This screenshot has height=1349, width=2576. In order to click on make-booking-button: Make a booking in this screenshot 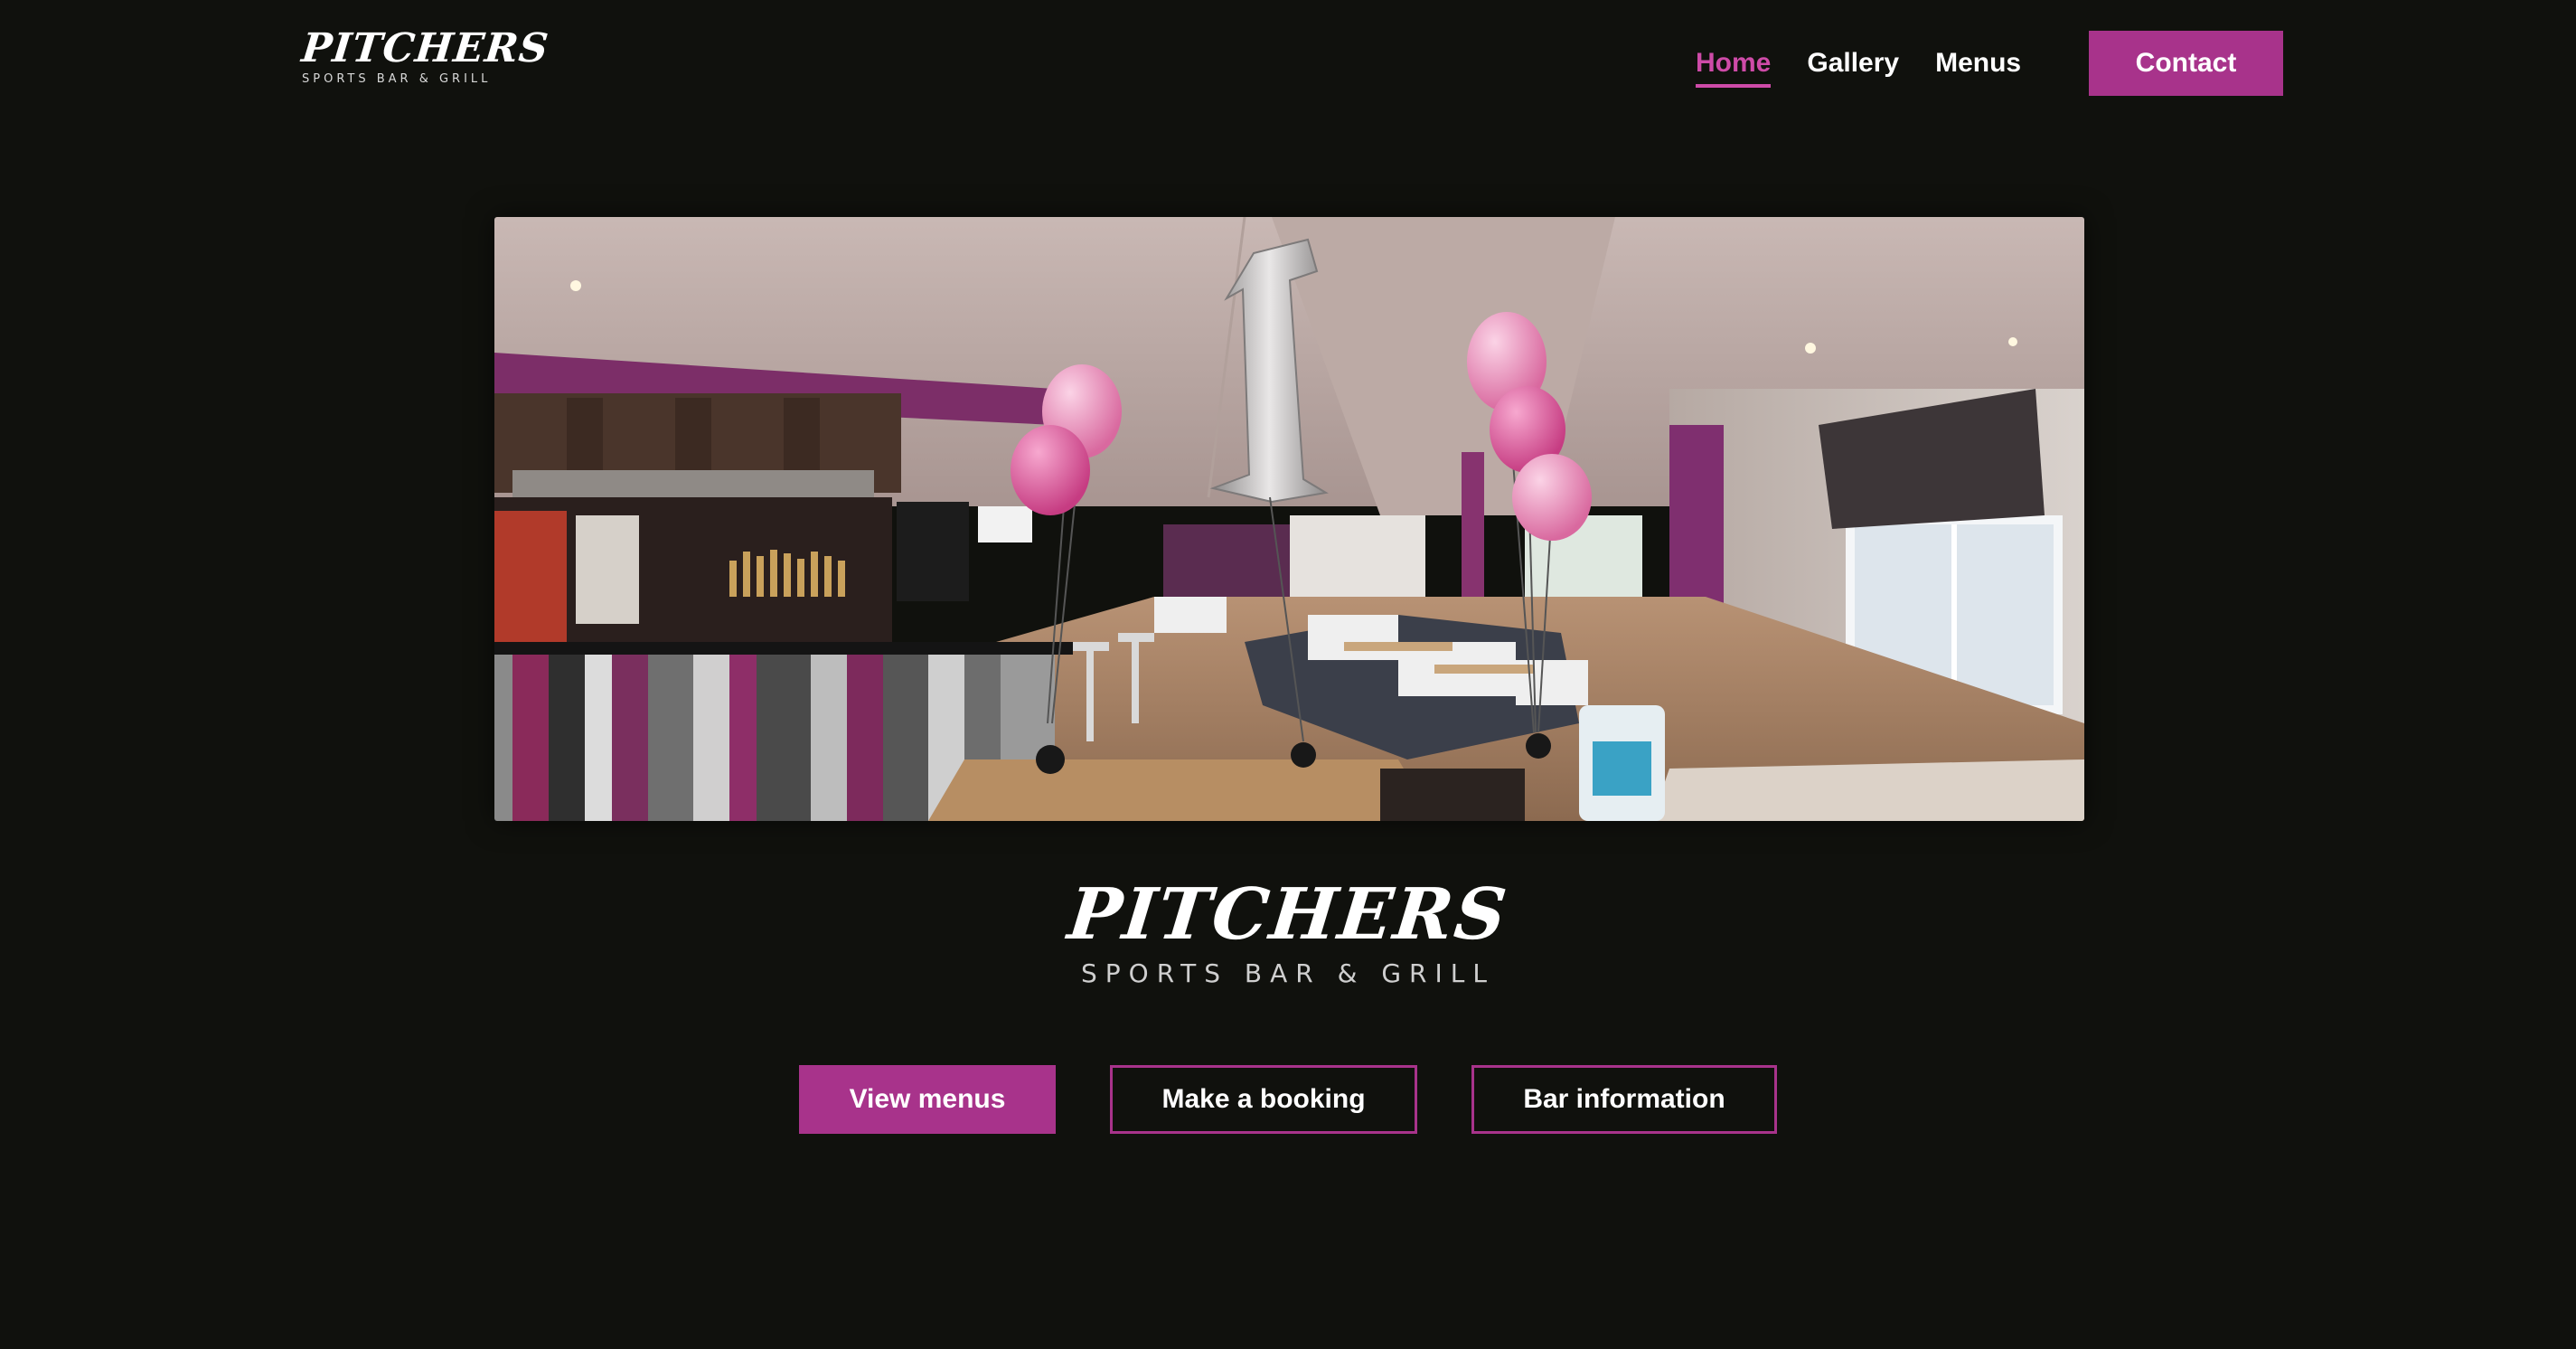, I will do `click(1263, 1099)`.